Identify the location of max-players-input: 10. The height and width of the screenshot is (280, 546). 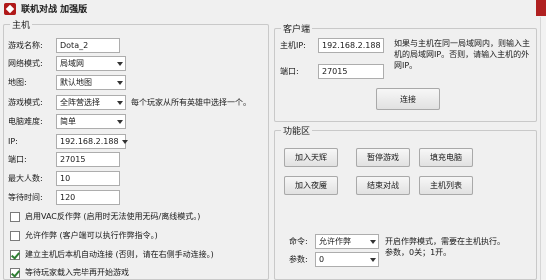
(88, 178).